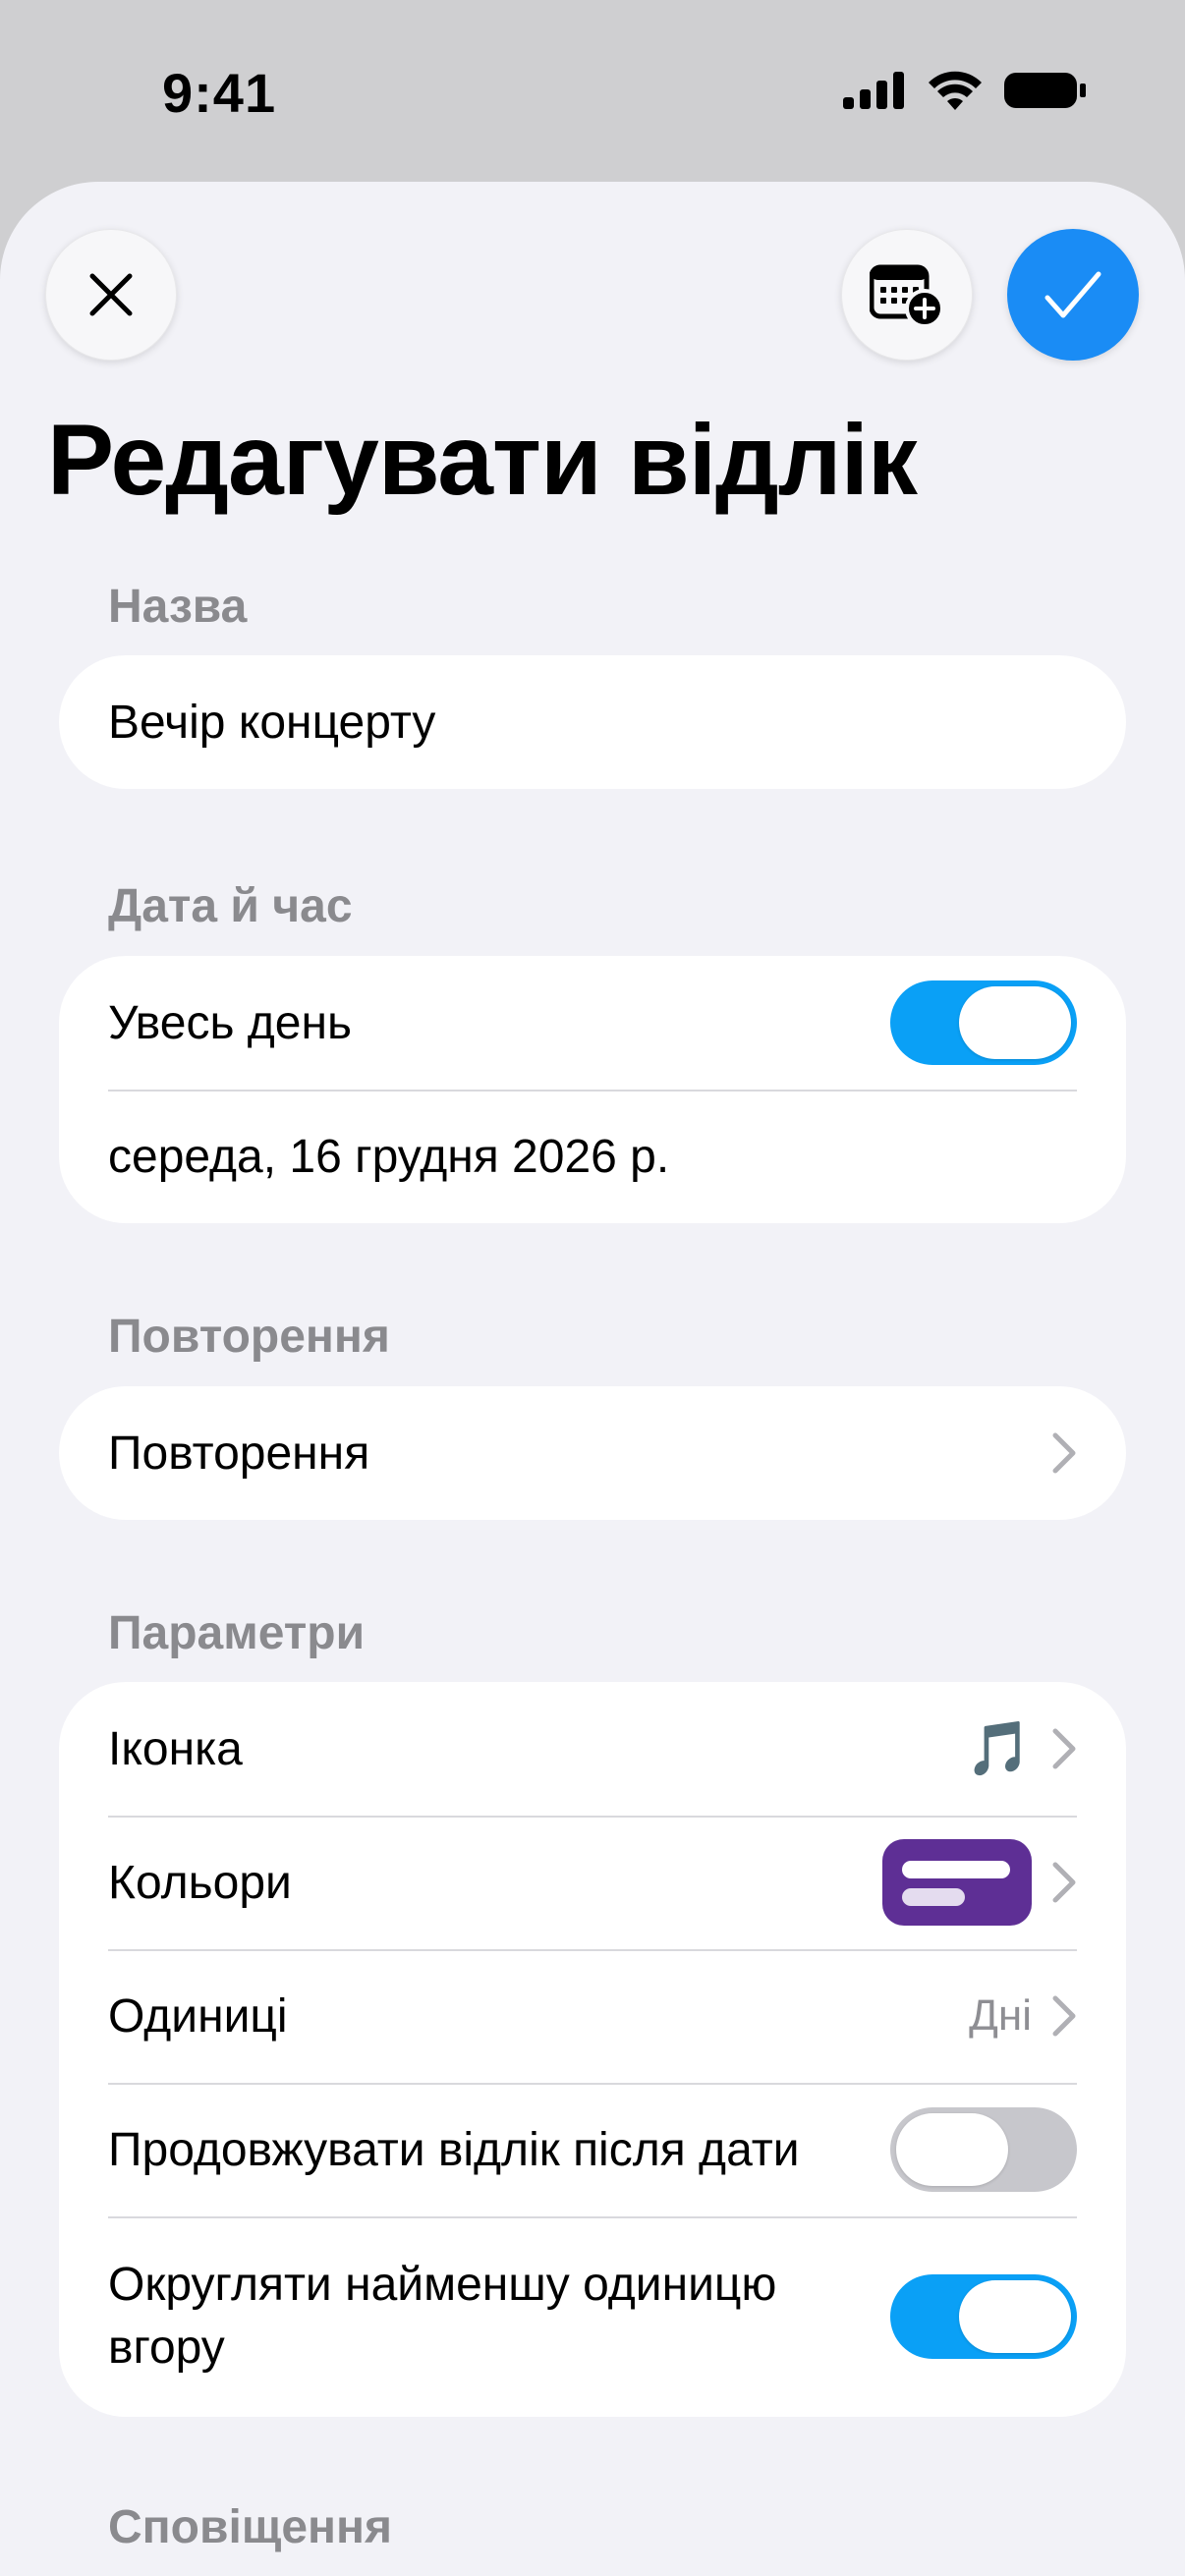 The image size is (1185, 2576). I want to click on battery-icon, so click(1045, 90).